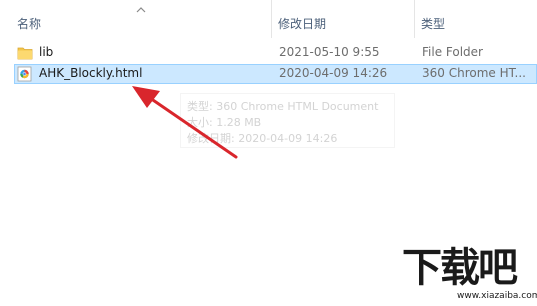  Describe the element at coordinates (91, 73) in the screenshot. I see `file-name: AHK_Blockly.html` at that location.